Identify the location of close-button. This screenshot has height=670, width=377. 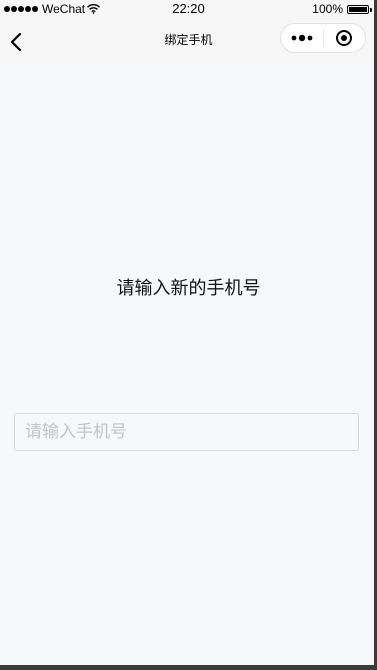
(344, 38).